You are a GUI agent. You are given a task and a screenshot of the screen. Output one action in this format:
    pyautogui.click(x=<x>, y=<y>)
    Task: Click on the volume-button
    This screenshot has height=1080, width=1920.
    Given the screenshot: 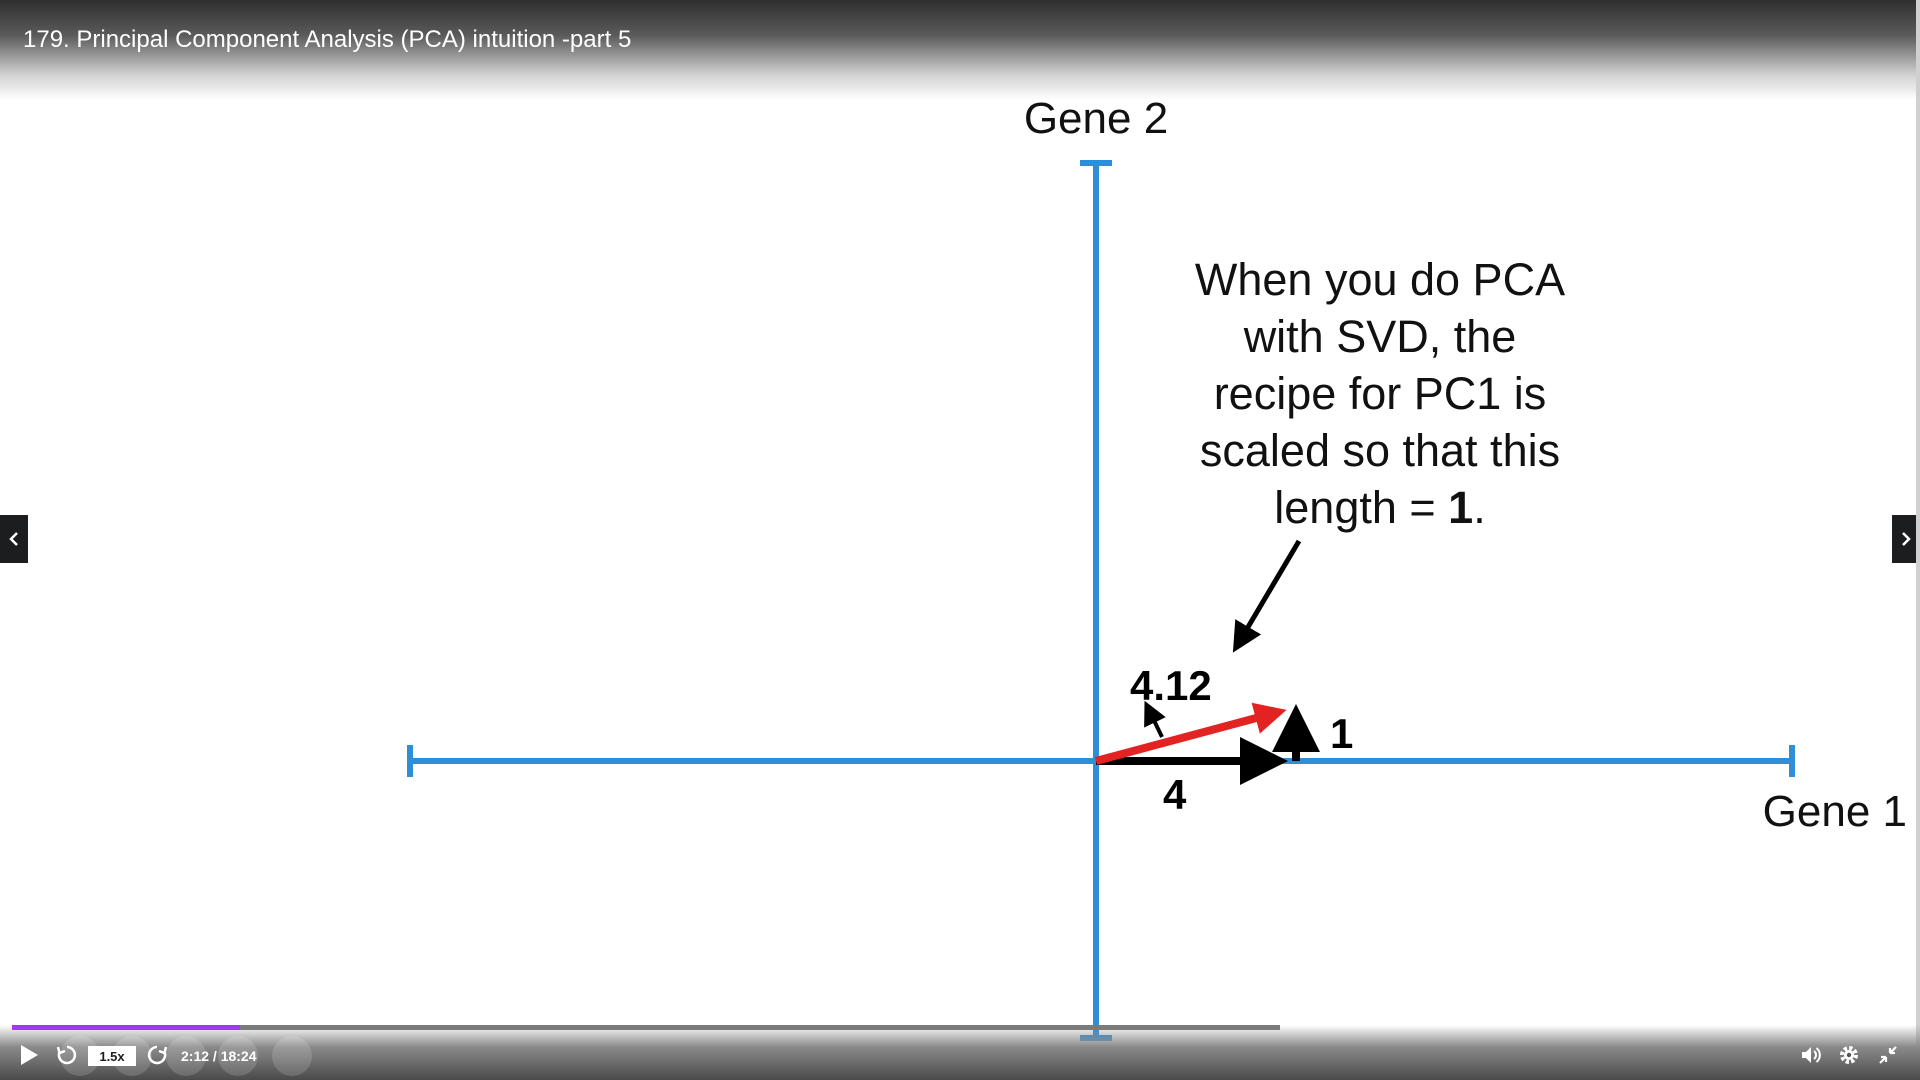 What is the action you would take?
    pyautogui.click(x=1811, y=1055)
    